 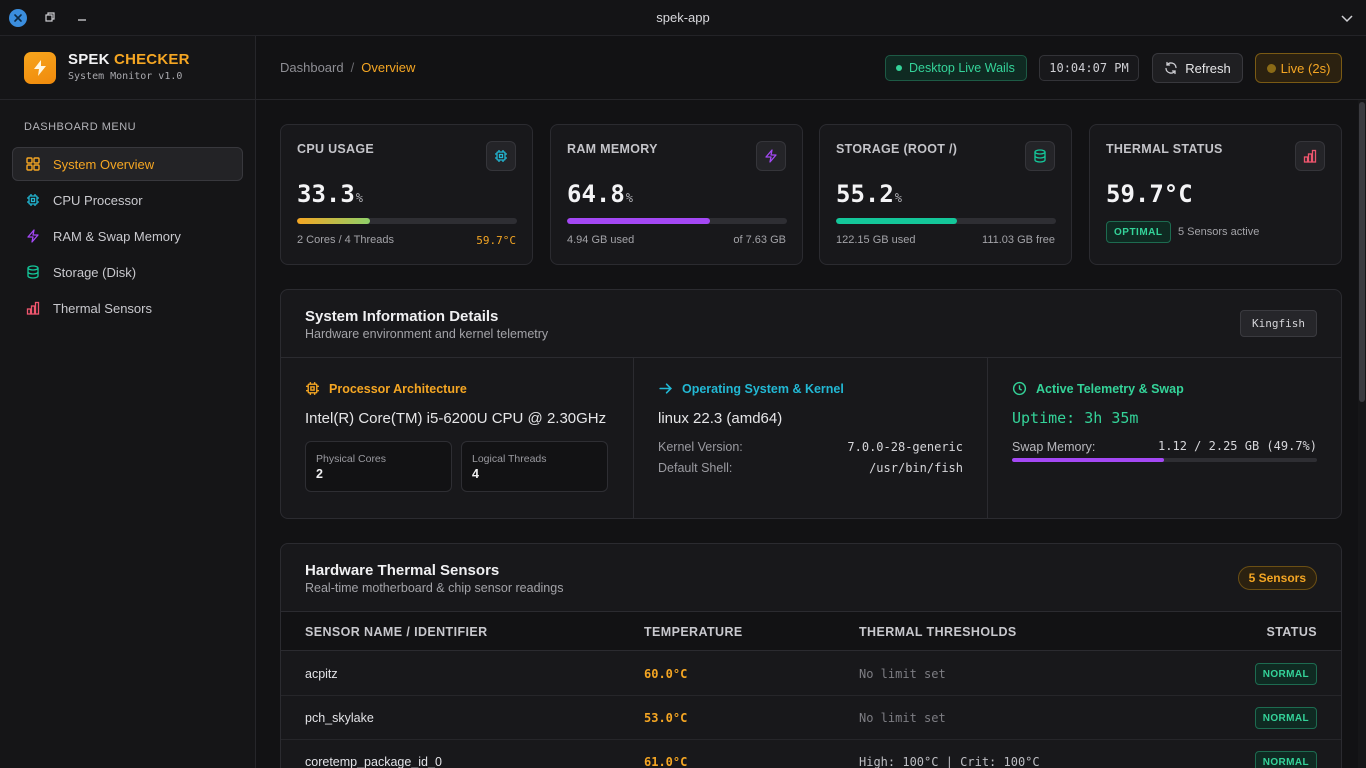 I want to click on storage-progress-fill, so click(x=897, y=221).